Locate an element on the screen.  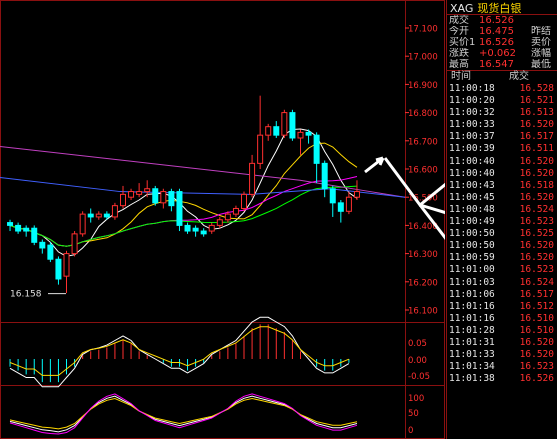
tick-row: 11:00:48 16.524 is located at coordinates (502, 210).